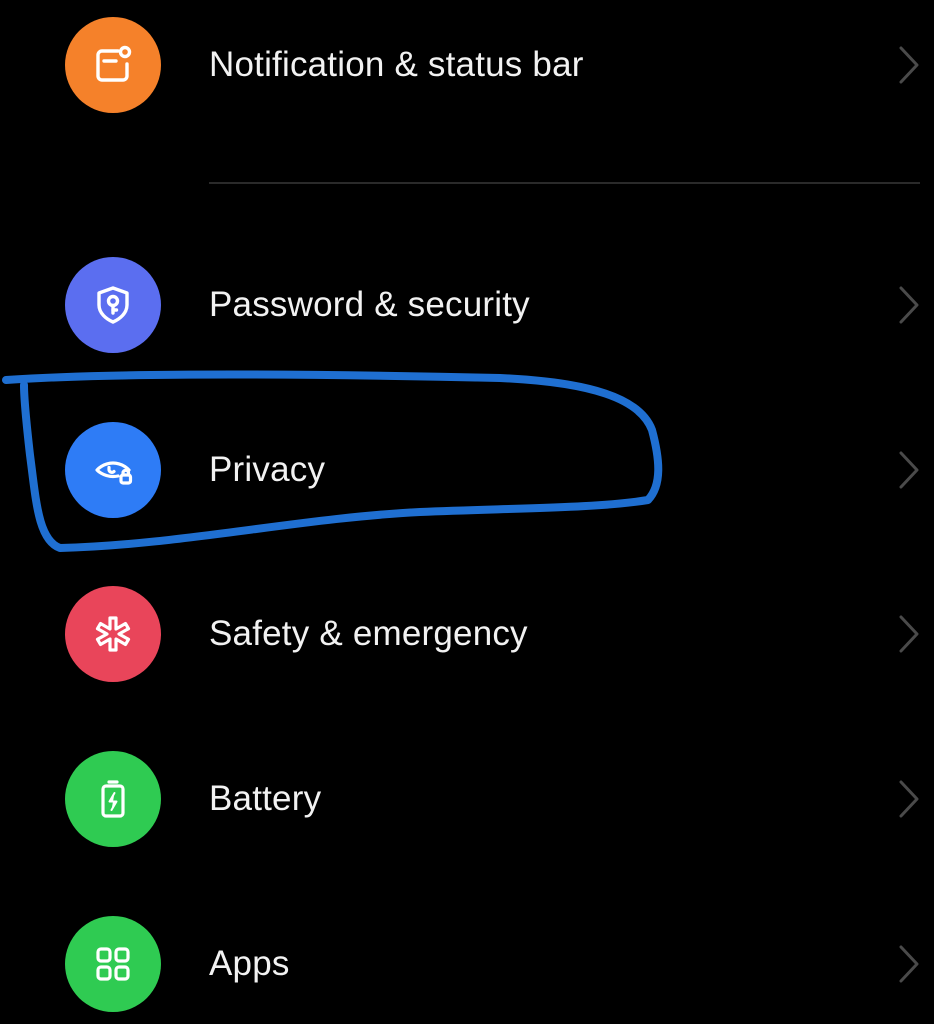  I want to click on settings-item-label: Notification & status bar, so click(396, 64).